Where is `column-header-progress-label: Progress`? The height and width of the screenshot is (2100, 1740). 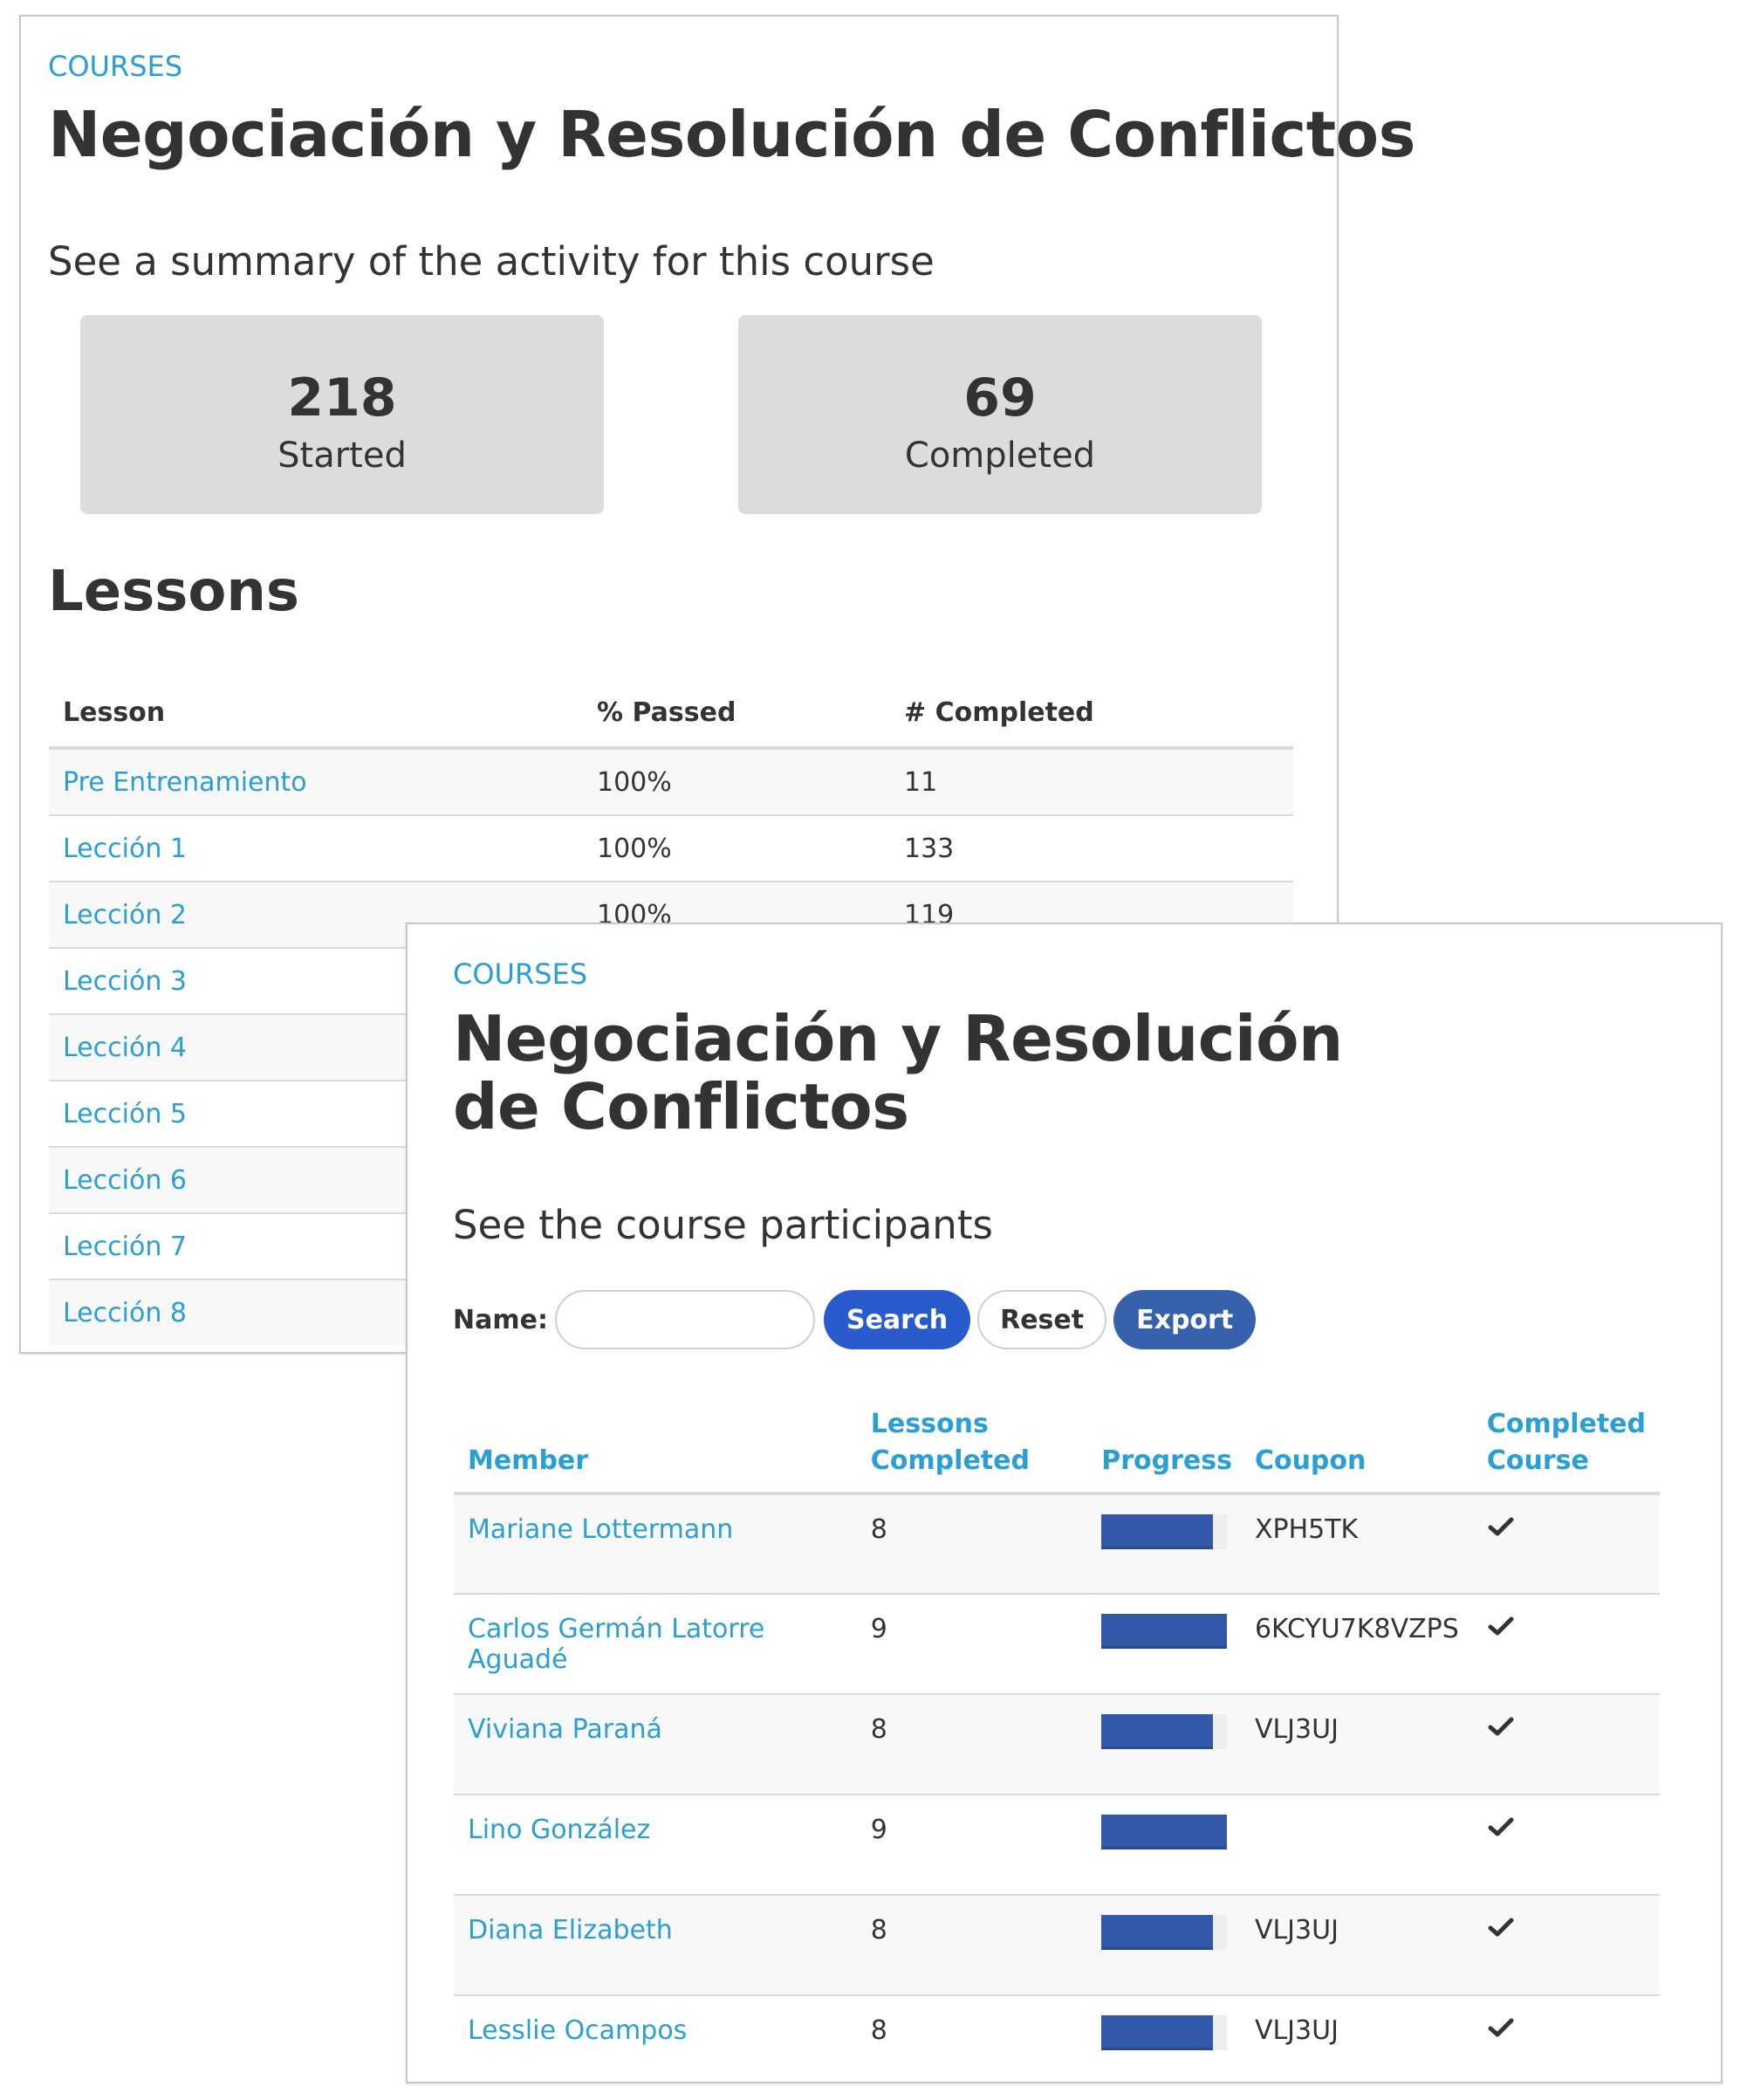
column-header-progress-label: Progress is located at coordinates (1166, 1460).